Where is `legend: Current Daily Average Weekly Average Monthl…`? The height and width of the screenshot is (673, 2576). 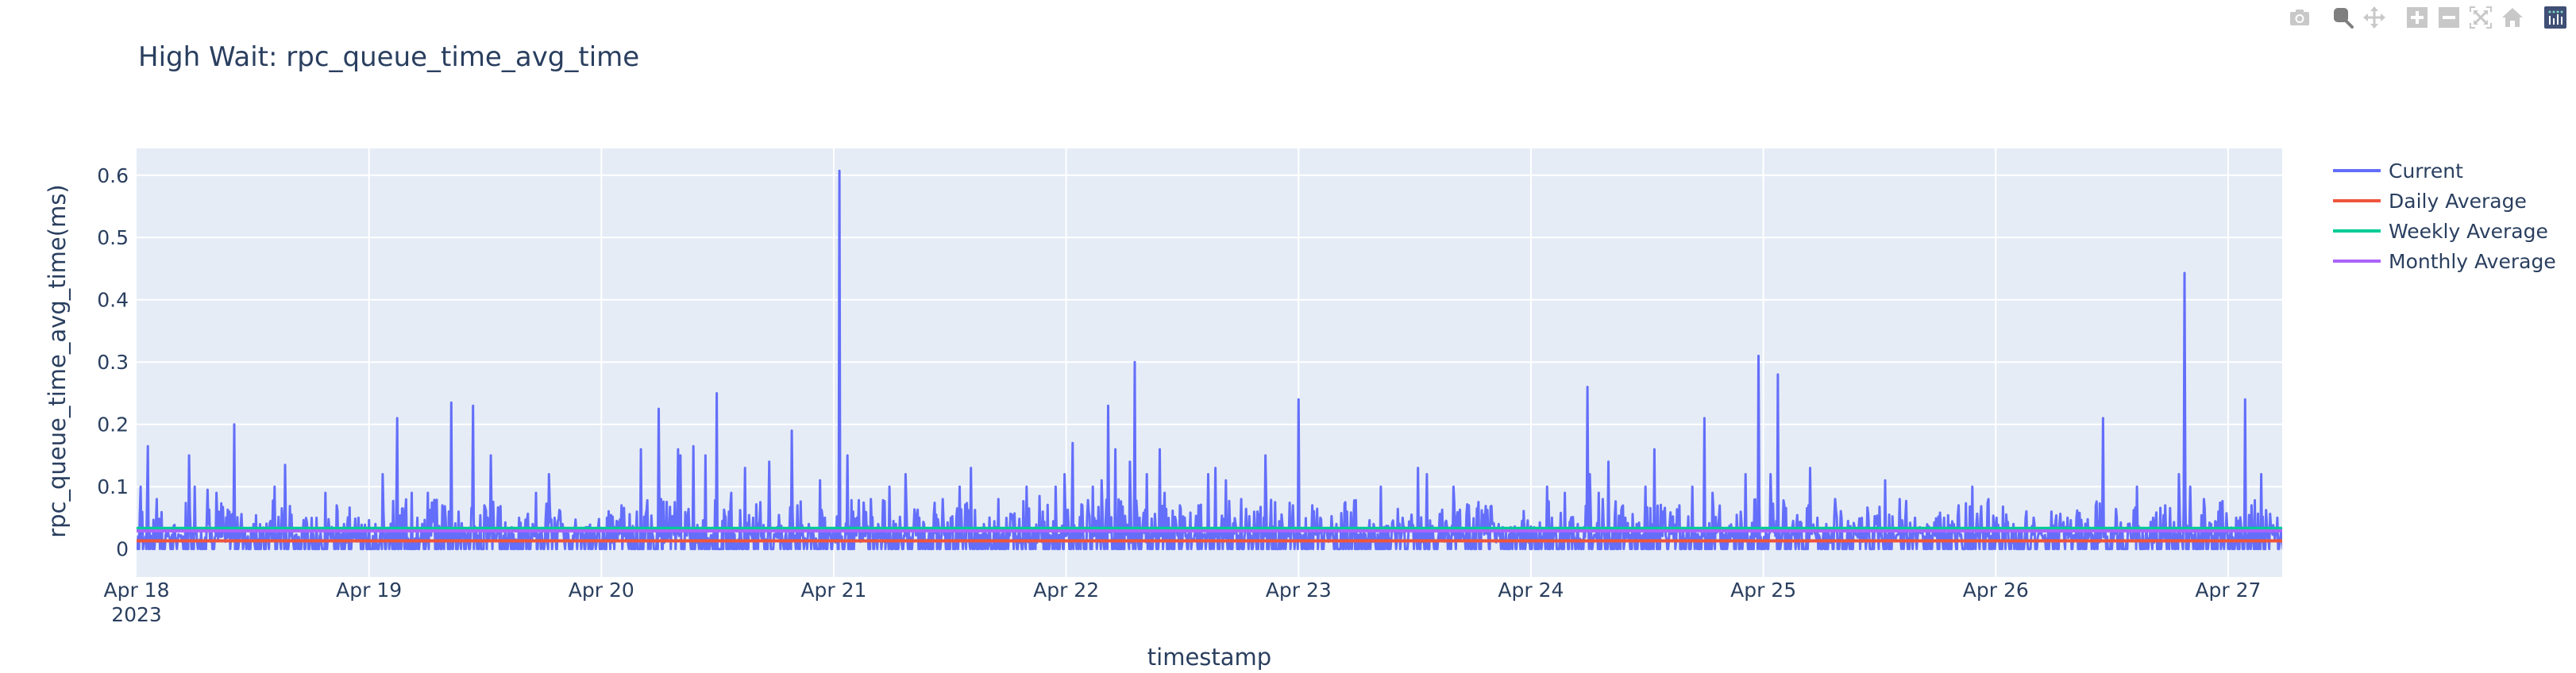
legend: Current Daily Average Weekly Average Monthl… is located at coordinates (2444, 216).